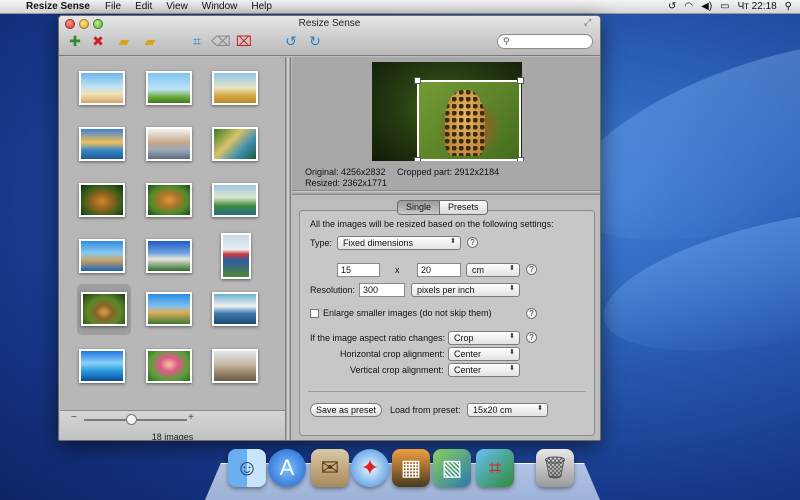 Image resolution: width=800 pixels, height=500 pixels. What do you see at coordinates (329, 23) in the screenshot?
I see `window-title: Resize Sense` at bounding box center [329, 23].